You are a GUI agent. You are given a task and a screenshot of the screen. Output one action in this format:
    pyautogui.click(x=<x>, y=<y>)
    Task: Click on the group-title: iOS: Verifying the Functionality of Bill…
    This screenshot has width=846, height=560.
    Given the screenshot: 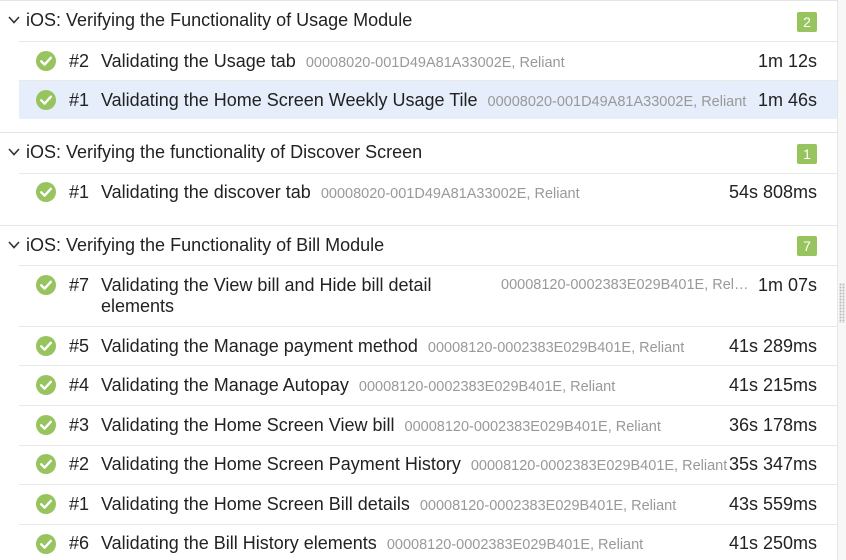 What is the action you would take?
    pyautogui.click(x=205, y=245)
    